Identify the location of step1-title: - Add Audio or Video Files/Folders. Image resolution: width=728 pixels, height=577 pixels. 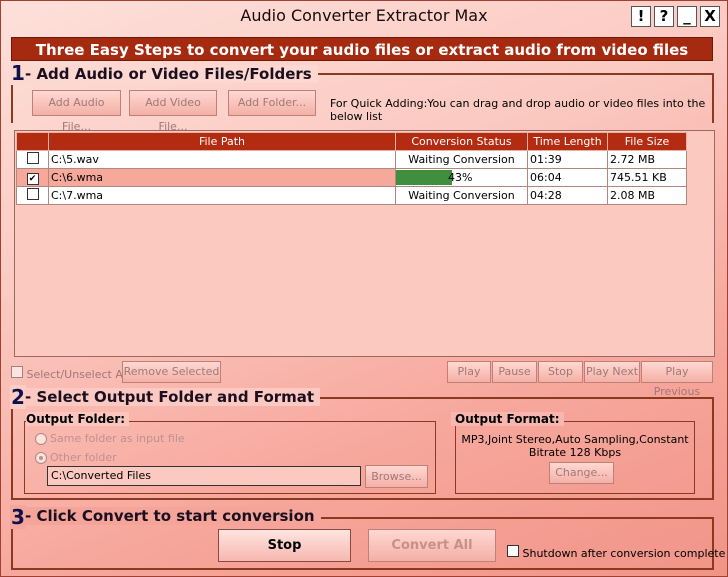
(171, 74).